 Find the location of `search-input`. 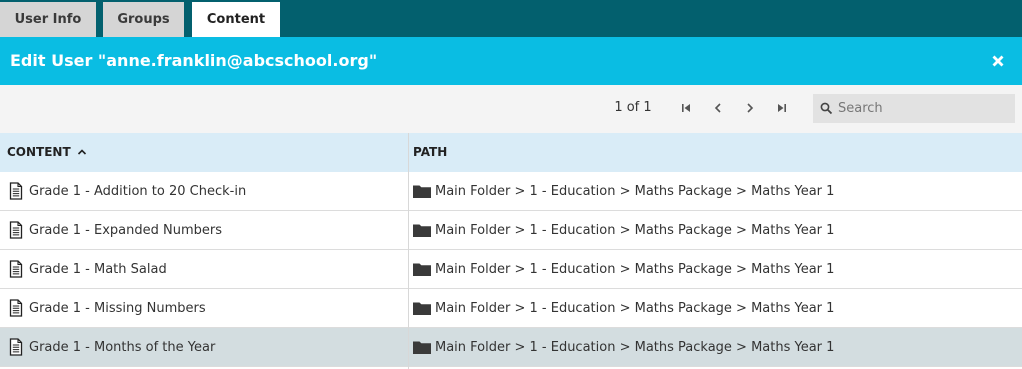

search-input is located at coordinates (923, 108).